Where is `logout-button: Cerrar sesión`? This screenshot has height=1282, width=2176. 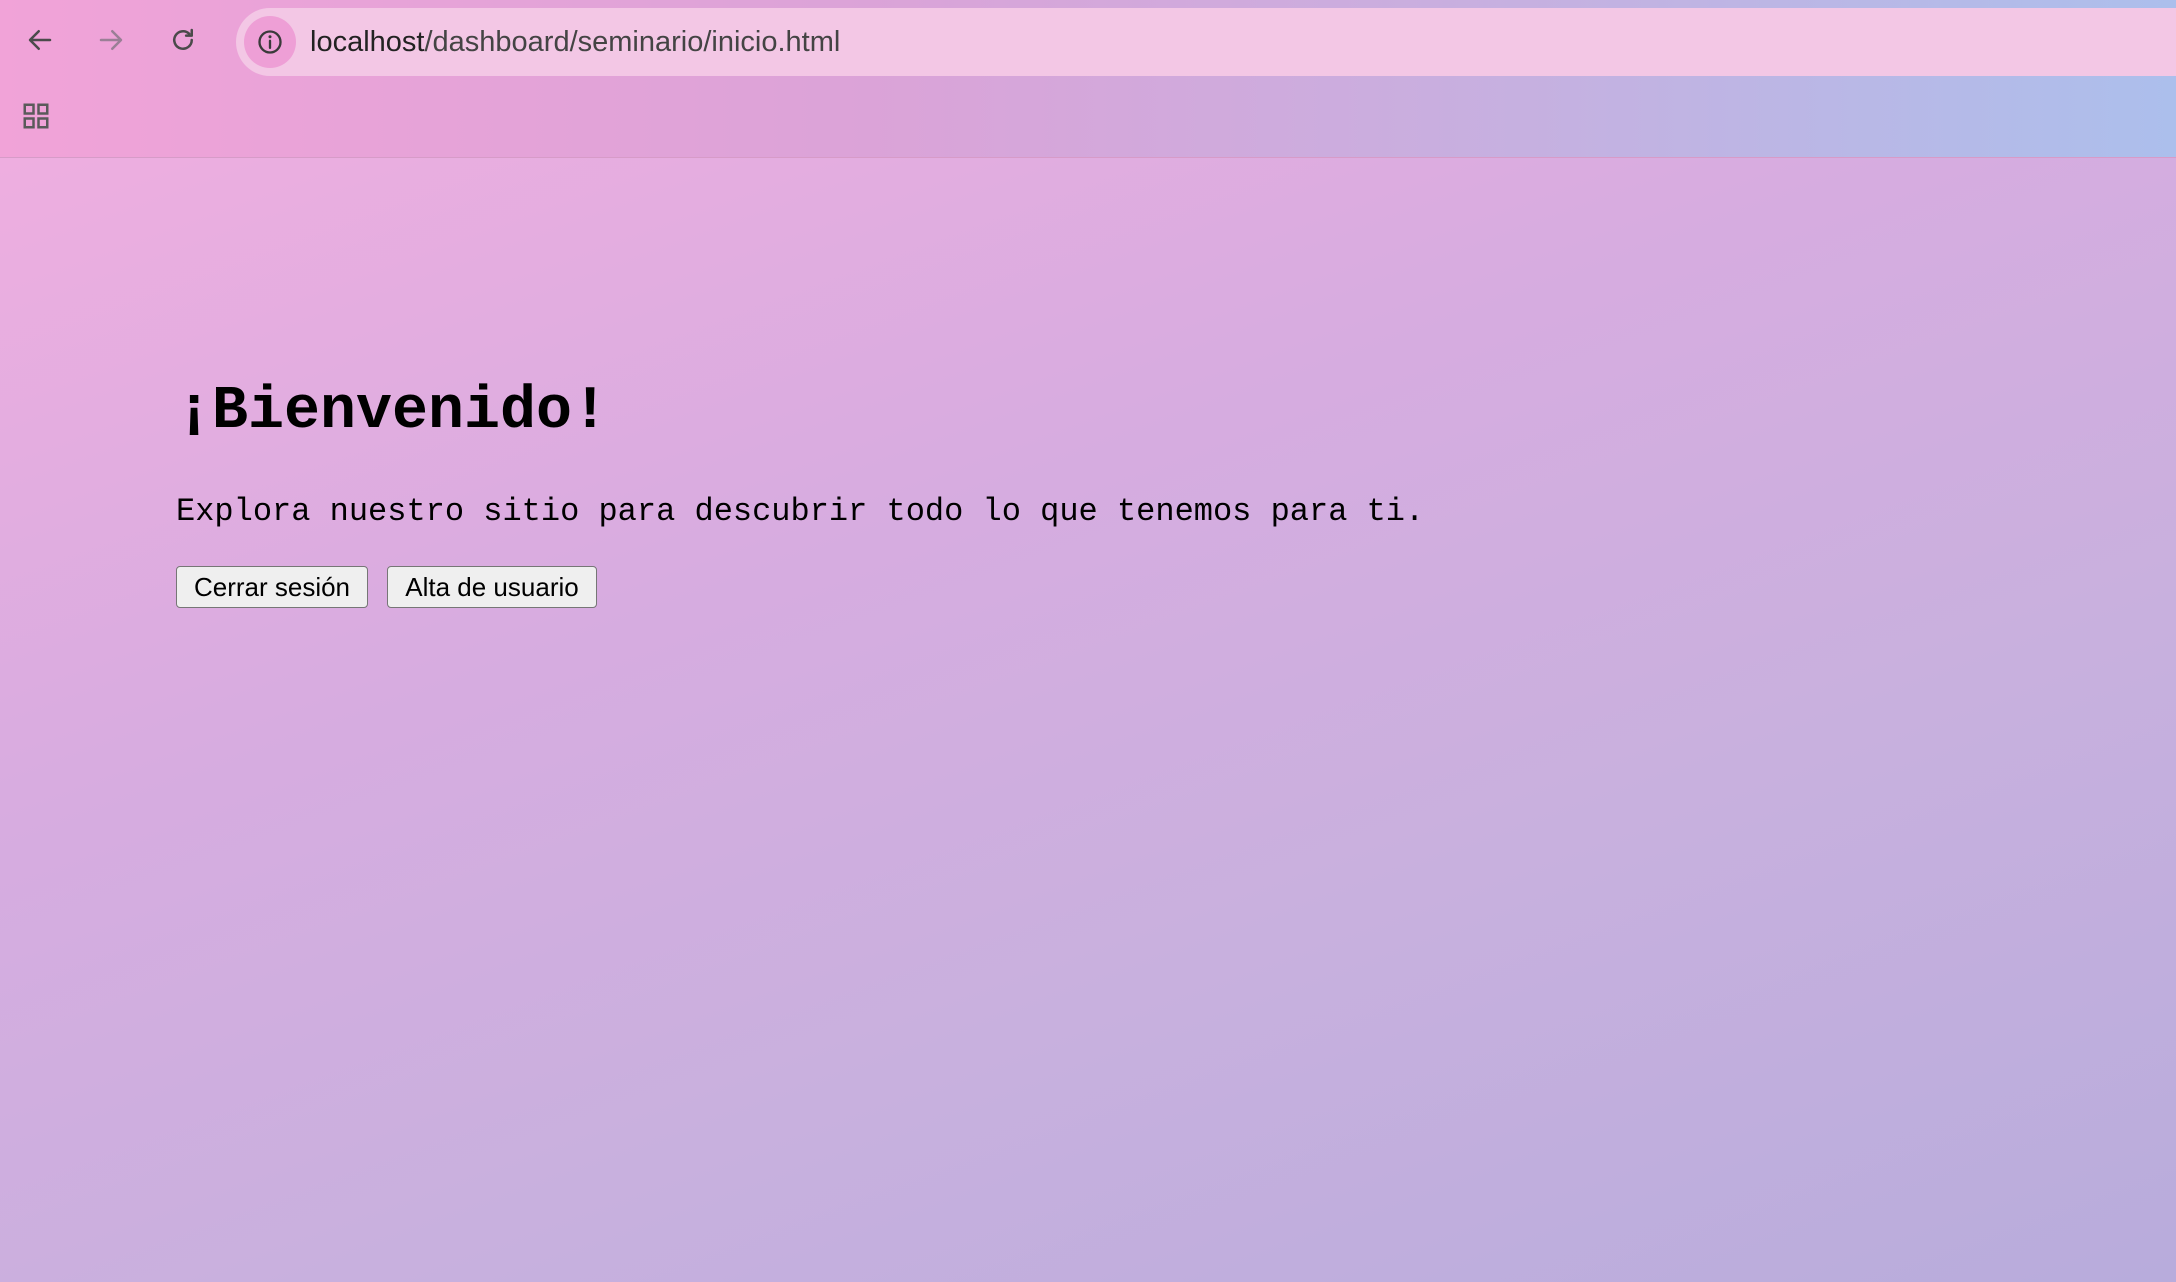
logout-button: Cerrar sesión is located at coordinates (272, 587).